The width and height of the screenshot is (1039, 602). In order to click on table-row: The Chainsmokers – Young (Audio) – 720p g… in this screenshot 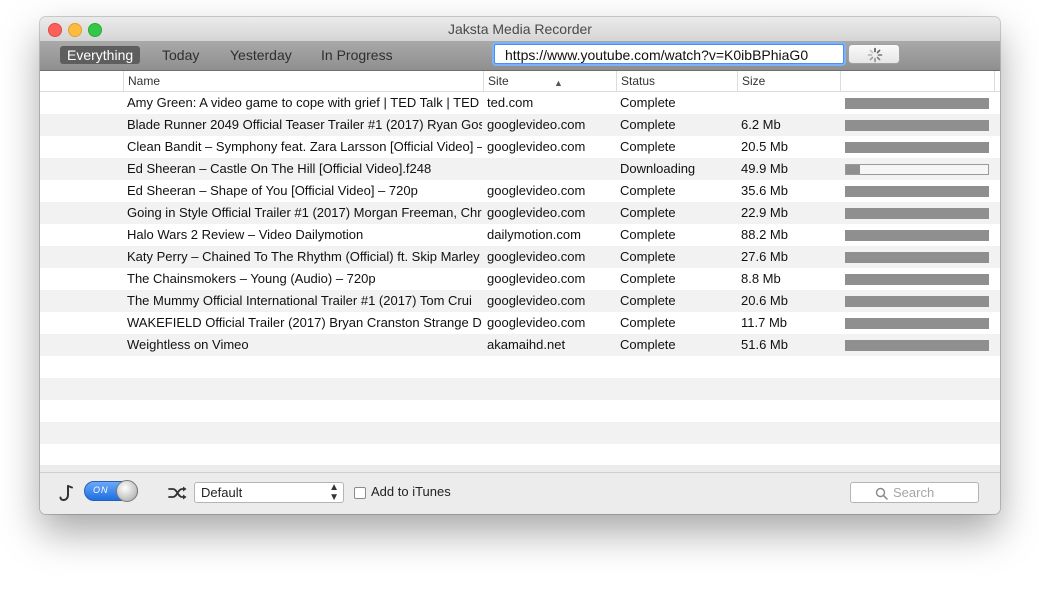, I will do `click(520, 279)`.